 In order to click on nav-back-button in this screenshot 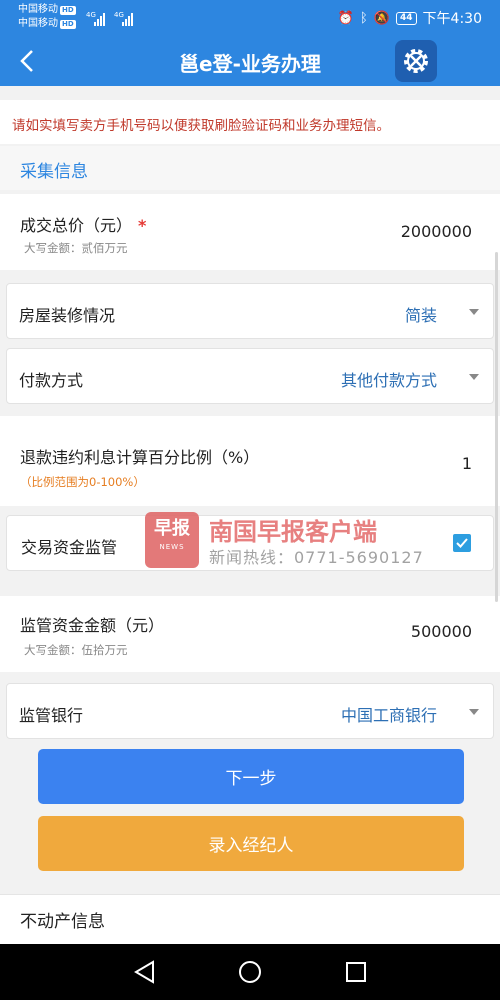, I will do `click(144, 972)`.